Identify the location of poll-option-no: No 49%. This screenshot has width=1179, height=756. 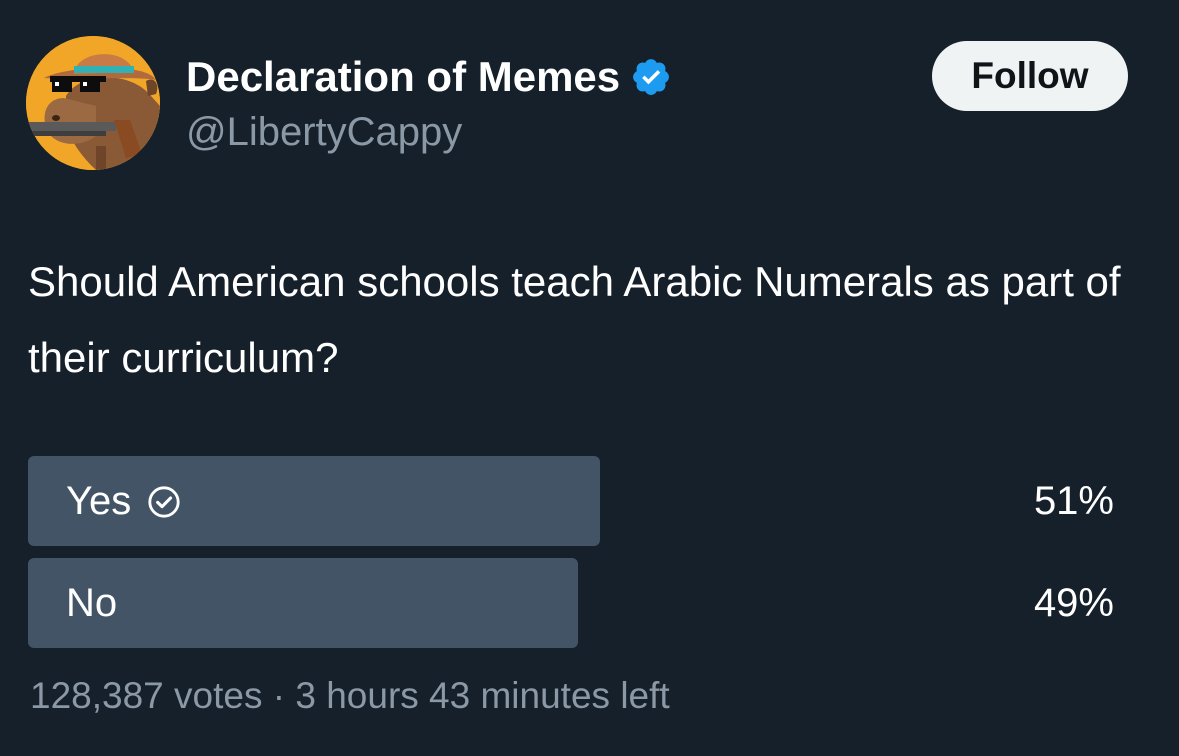
(578, 603).